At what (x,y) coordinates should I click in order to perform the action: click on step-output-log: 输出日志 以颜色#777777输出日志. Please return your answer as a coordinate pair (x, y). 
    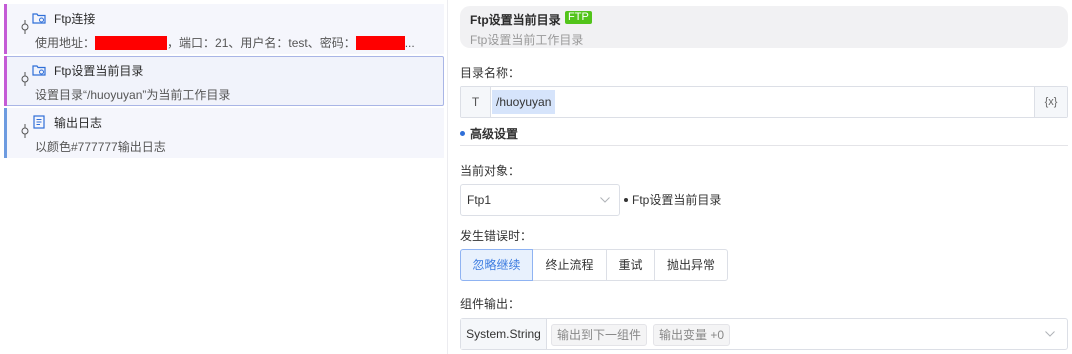
    Looking at the image, I should click on (224, 133).